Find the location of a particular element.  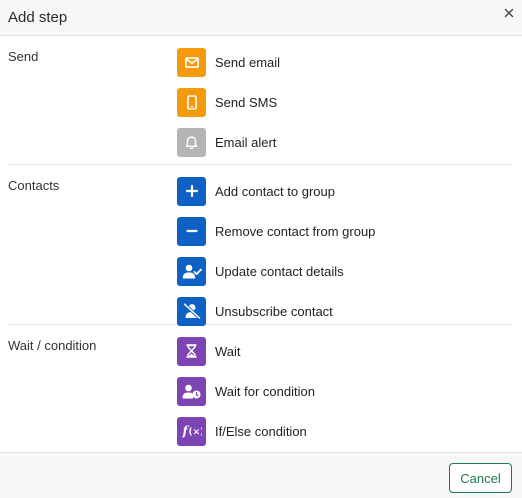

plus-icon-tile is located at coordinates (191, 191).